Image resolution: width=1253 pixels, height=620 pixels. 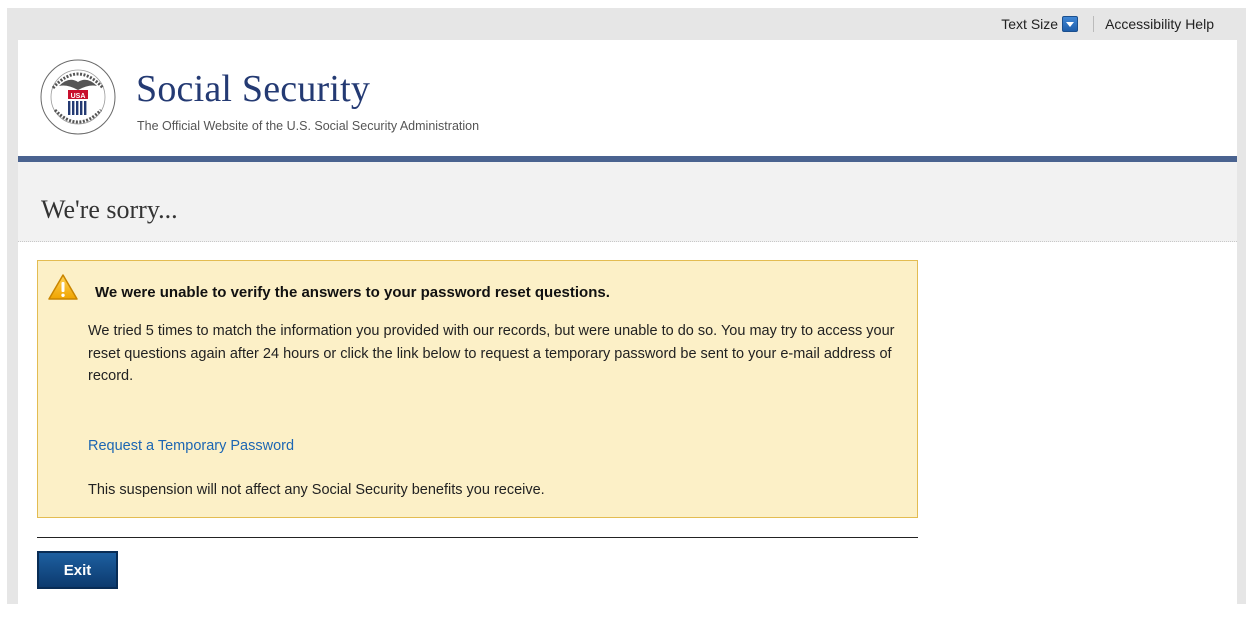 What do you see at coordinates (77, 570) in the screenshot?
I see `exit-button: Exit` at bounding box center [77, 570].